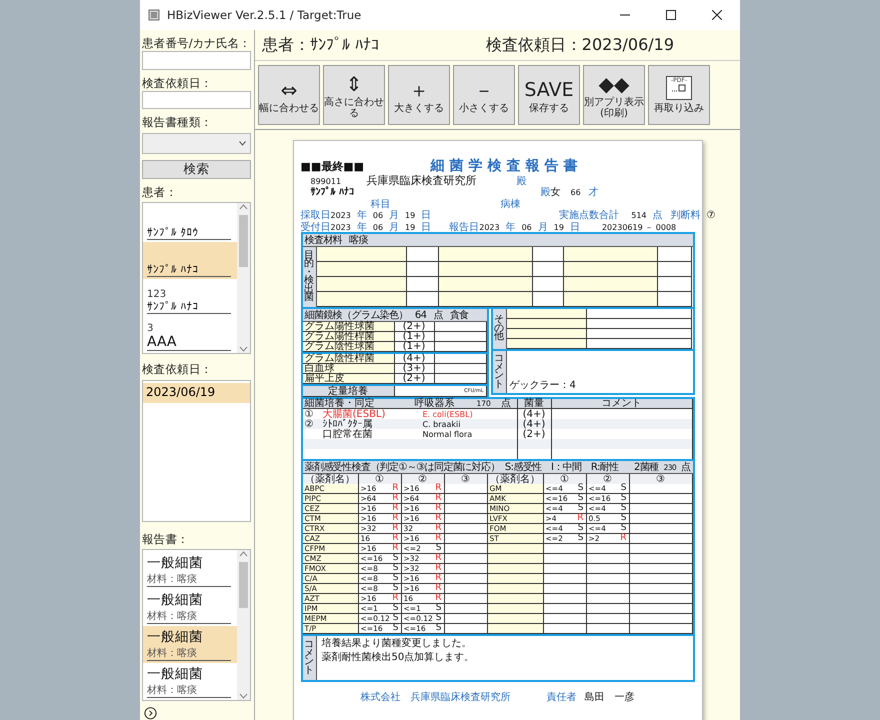 The image size is (880, 720). Describe the element at coordinates (150, 713) in the screenshot. I see `expand-icon` at that location.